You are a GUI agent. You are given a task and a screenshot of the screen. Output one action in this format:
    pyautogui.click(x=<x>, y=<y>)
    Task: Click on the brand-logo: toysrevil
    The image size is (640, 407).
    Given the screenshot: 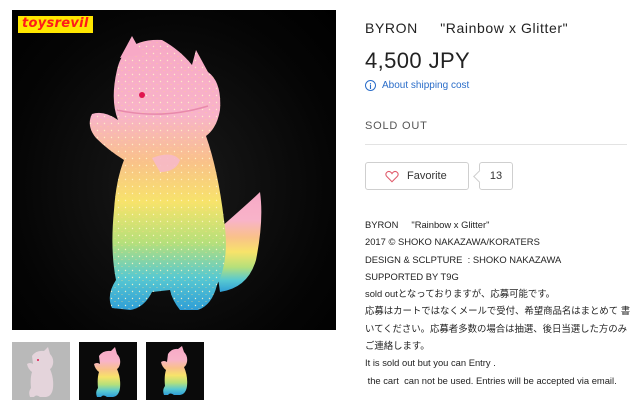 What is the action you would take?
    pyautogui.click(x=55, y=24)
    